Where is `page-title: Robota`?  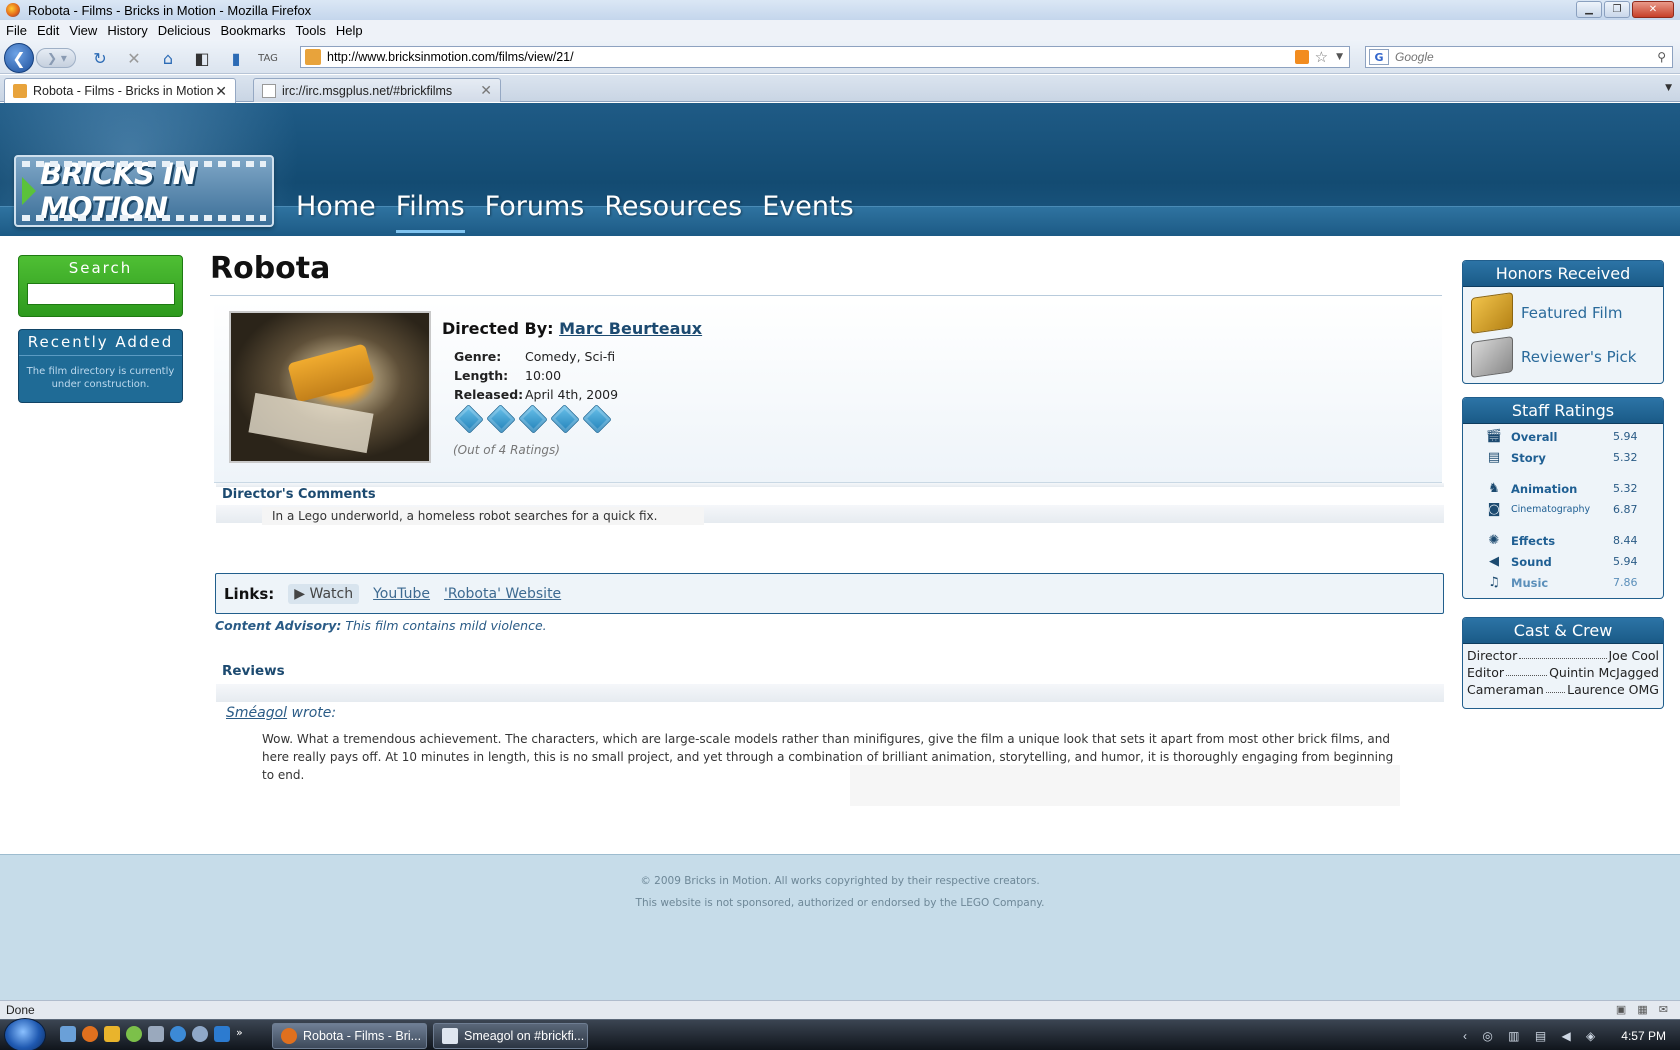
page-title: Robota is located at coordinates (270, 268).